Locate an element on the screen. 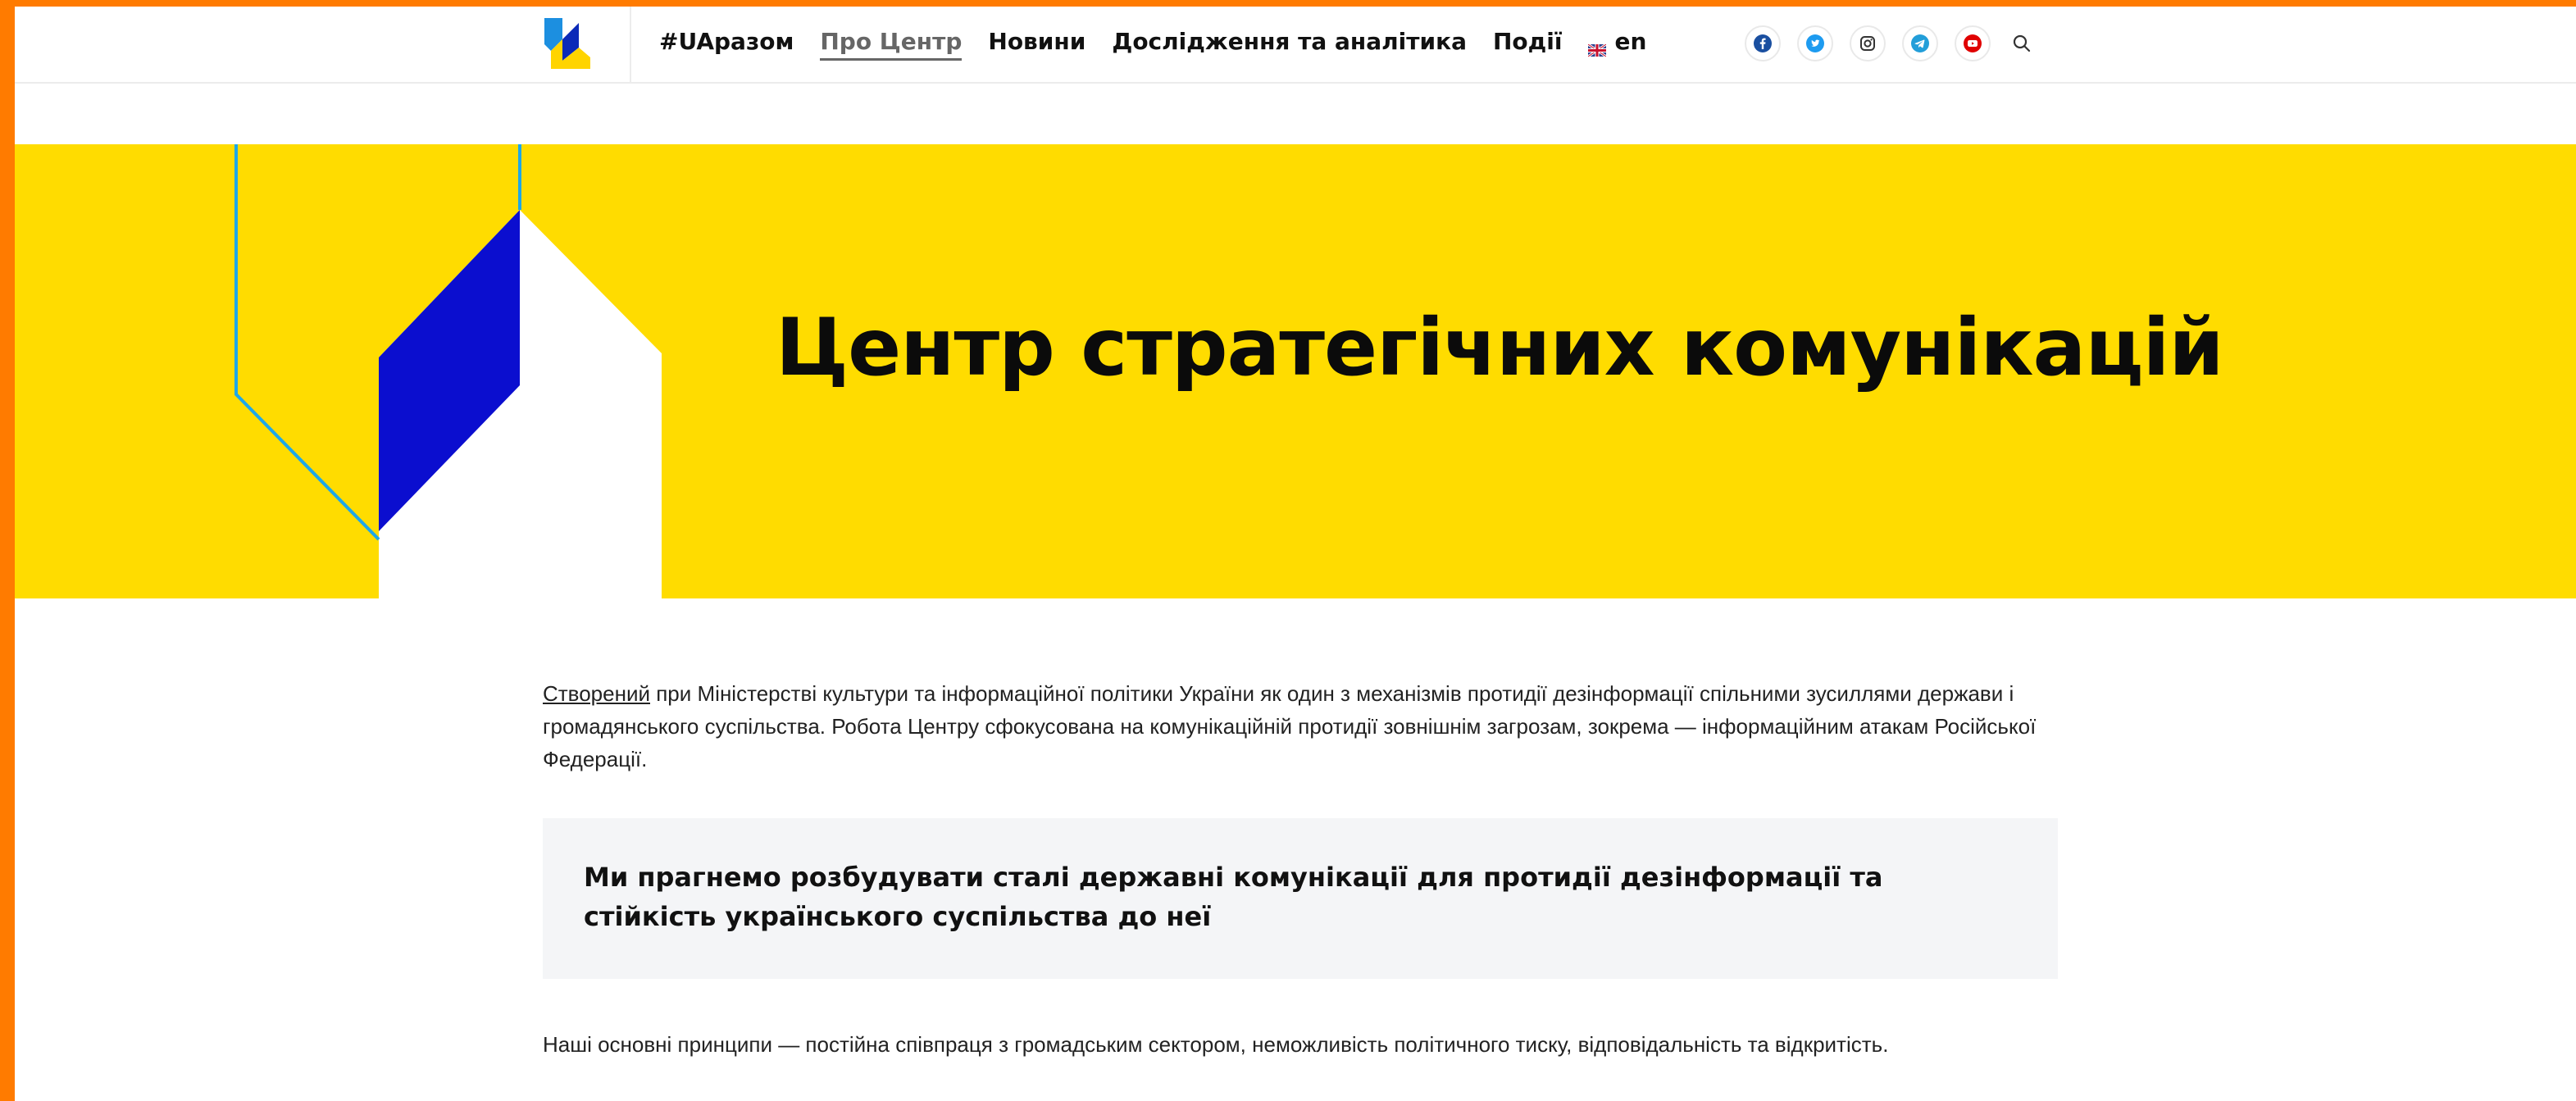 This screenshot has height=1101, width=2576. twitter-icon is located at coordinates (1815, 43).